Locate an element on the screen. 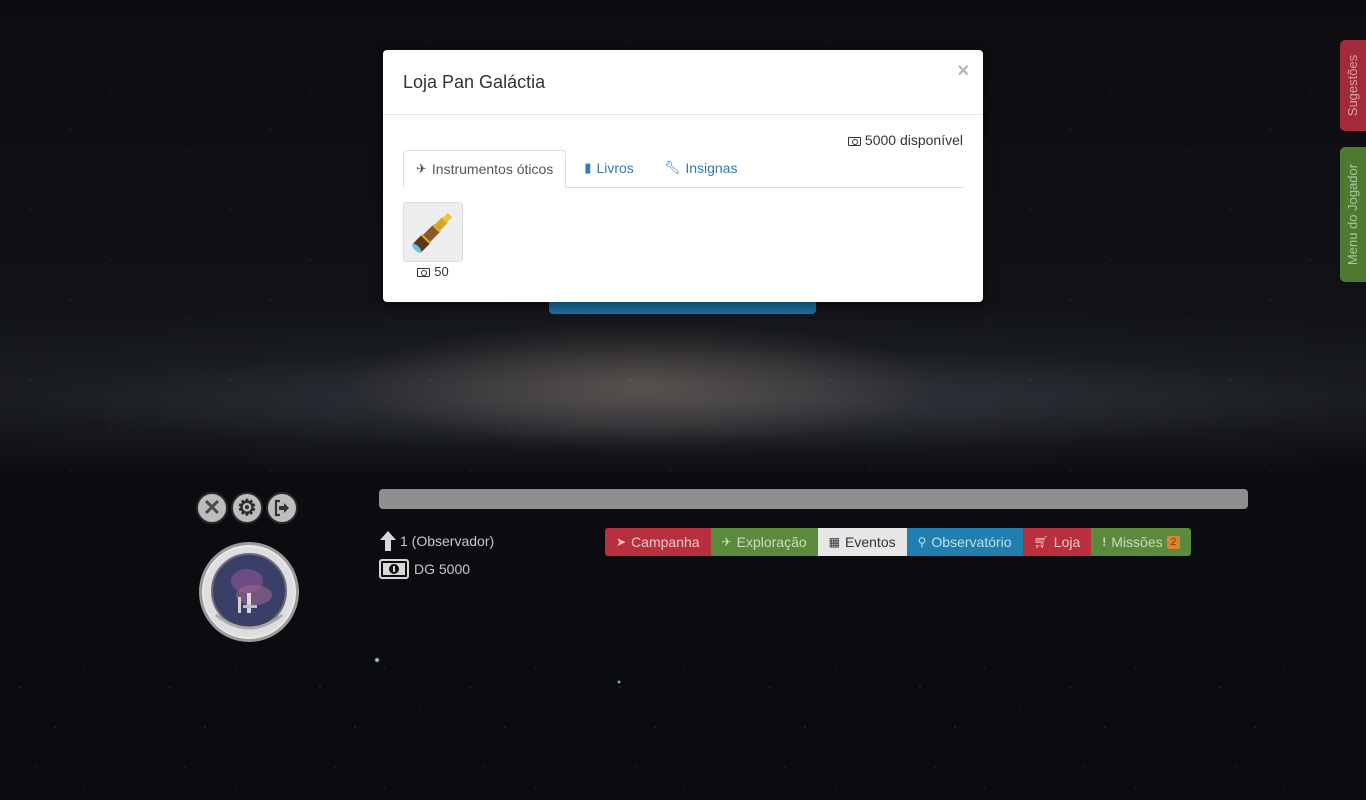  close-icon: ✕ is located at coordinates (212, 507).